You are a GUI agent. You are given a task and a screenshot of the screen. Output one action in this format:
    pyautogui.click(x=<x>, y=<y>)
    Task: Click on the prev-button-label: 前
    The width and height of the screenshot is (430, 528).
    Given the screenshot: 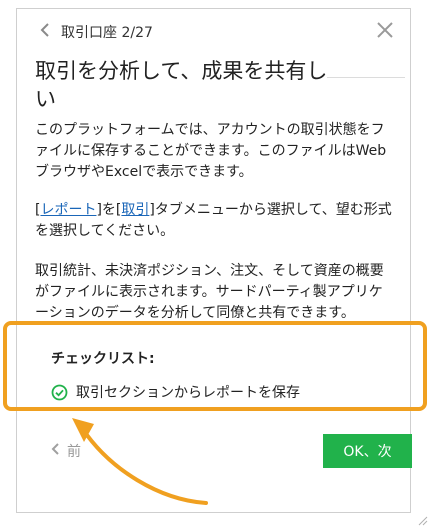 What is the action you would take?
    pyautogui.click(x=74, y=452)
    